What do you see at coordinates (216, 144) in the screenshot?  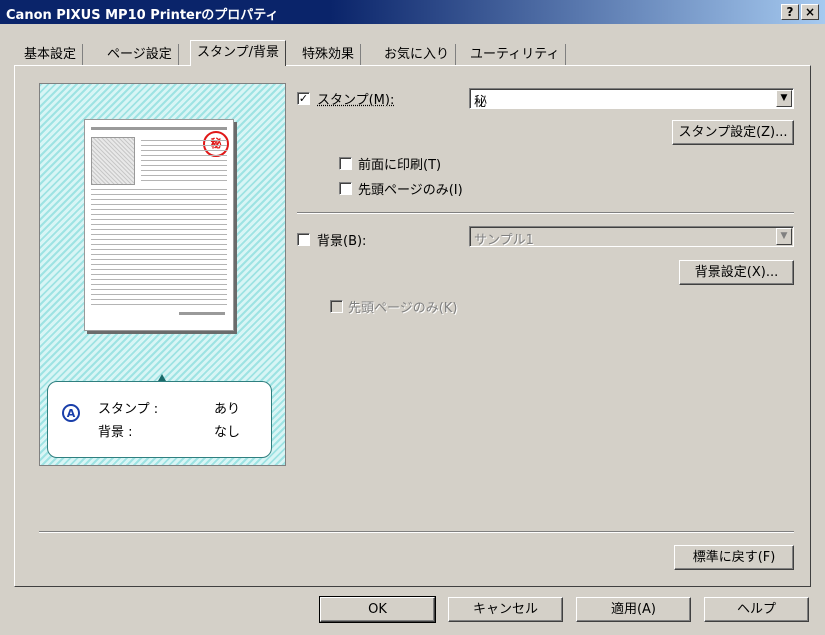 I see `stamp-preview: 秘` at bounding box center [216, 144].